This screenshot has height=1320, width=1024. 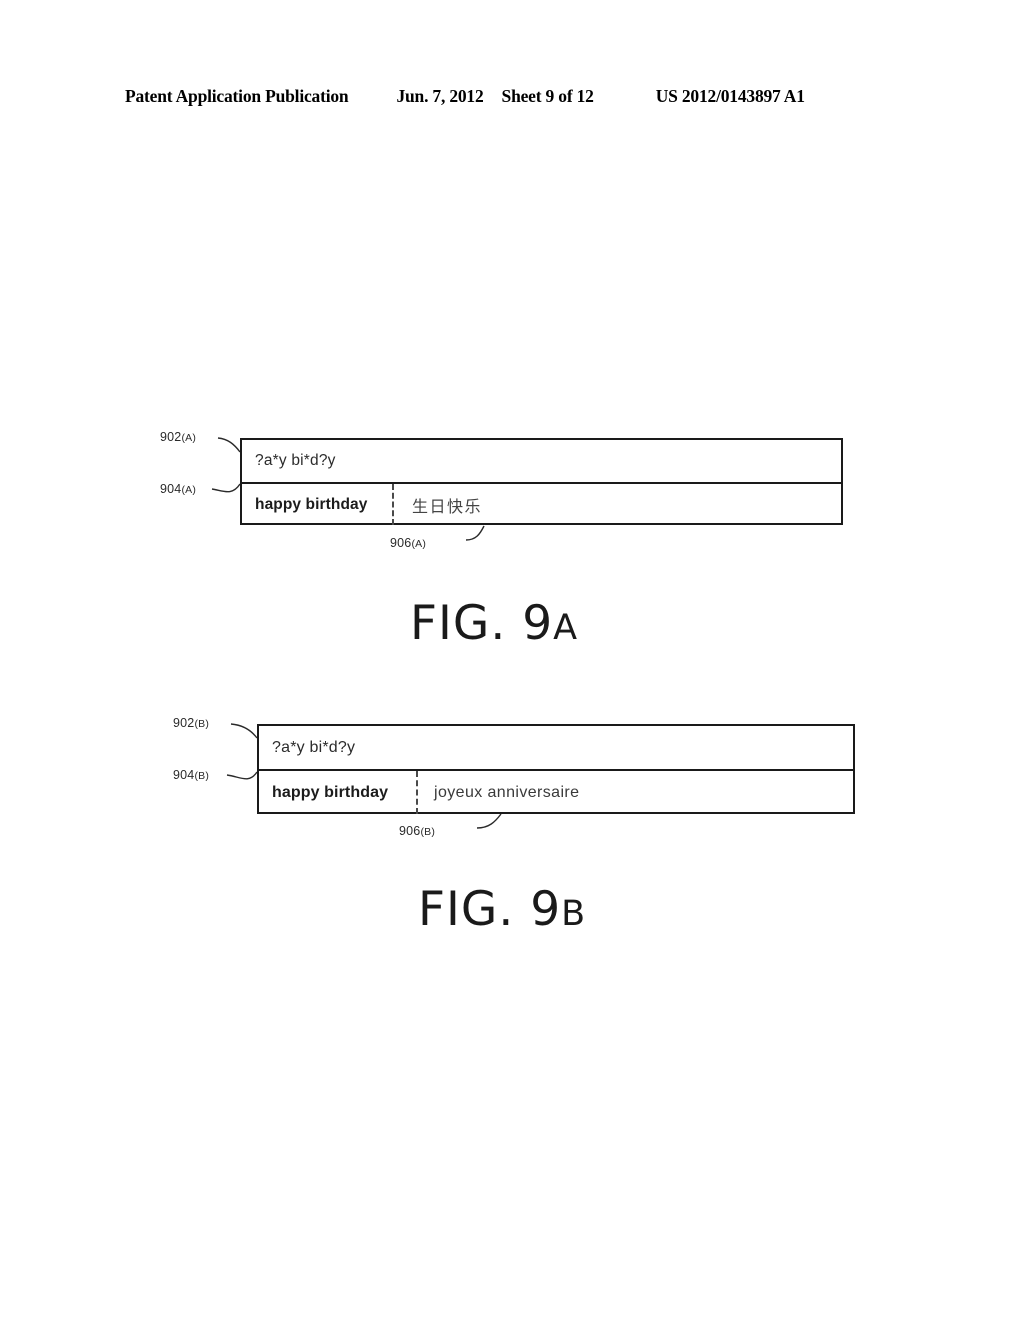 I want to click on figure-9a-query-text: ?a*y bi*d?y, so click(x=295, y=460).